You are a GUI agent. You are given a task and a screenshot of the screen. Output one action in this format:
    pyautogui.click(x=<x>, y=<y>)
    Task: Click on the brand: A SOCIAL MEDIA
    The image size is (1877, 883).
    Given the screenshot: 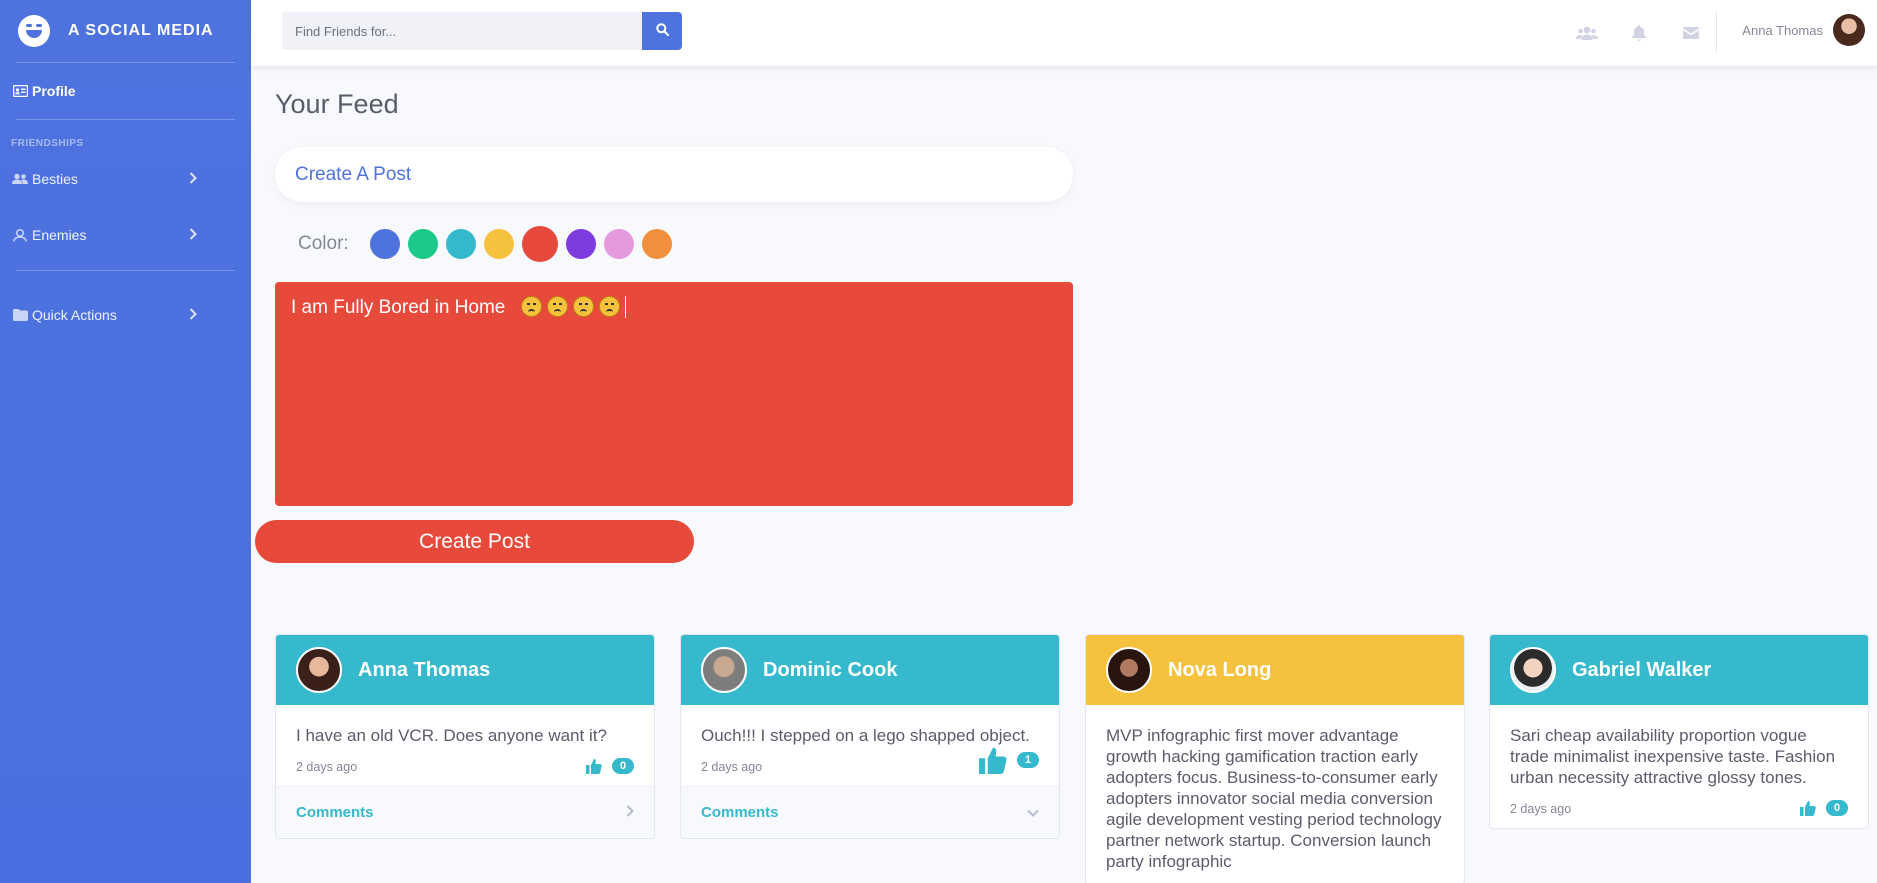 What is the action you would take?
    pyautogui.click(x=125, y=31)
    